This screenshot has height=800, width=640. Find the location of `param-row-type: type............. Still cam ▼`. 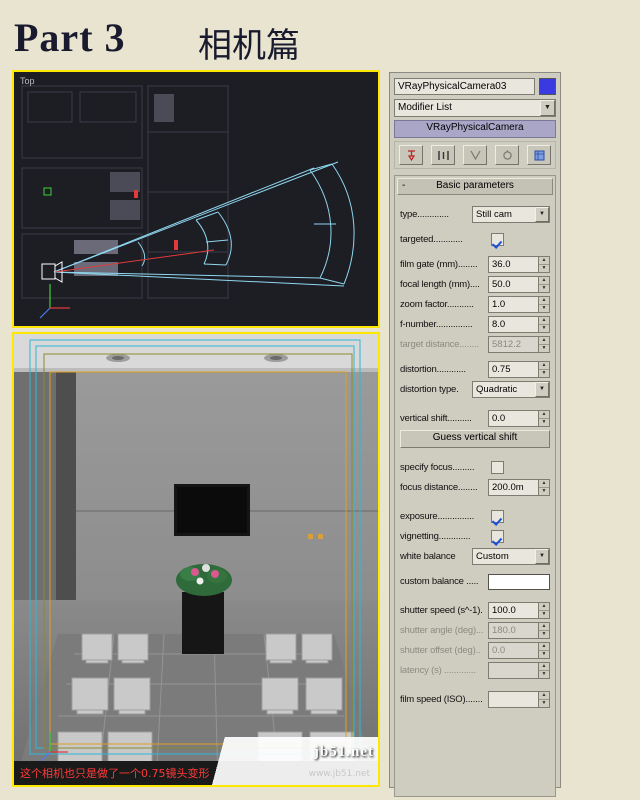

param-row-type: type............. Still cam ▼ is located at coordinates (475, 214).